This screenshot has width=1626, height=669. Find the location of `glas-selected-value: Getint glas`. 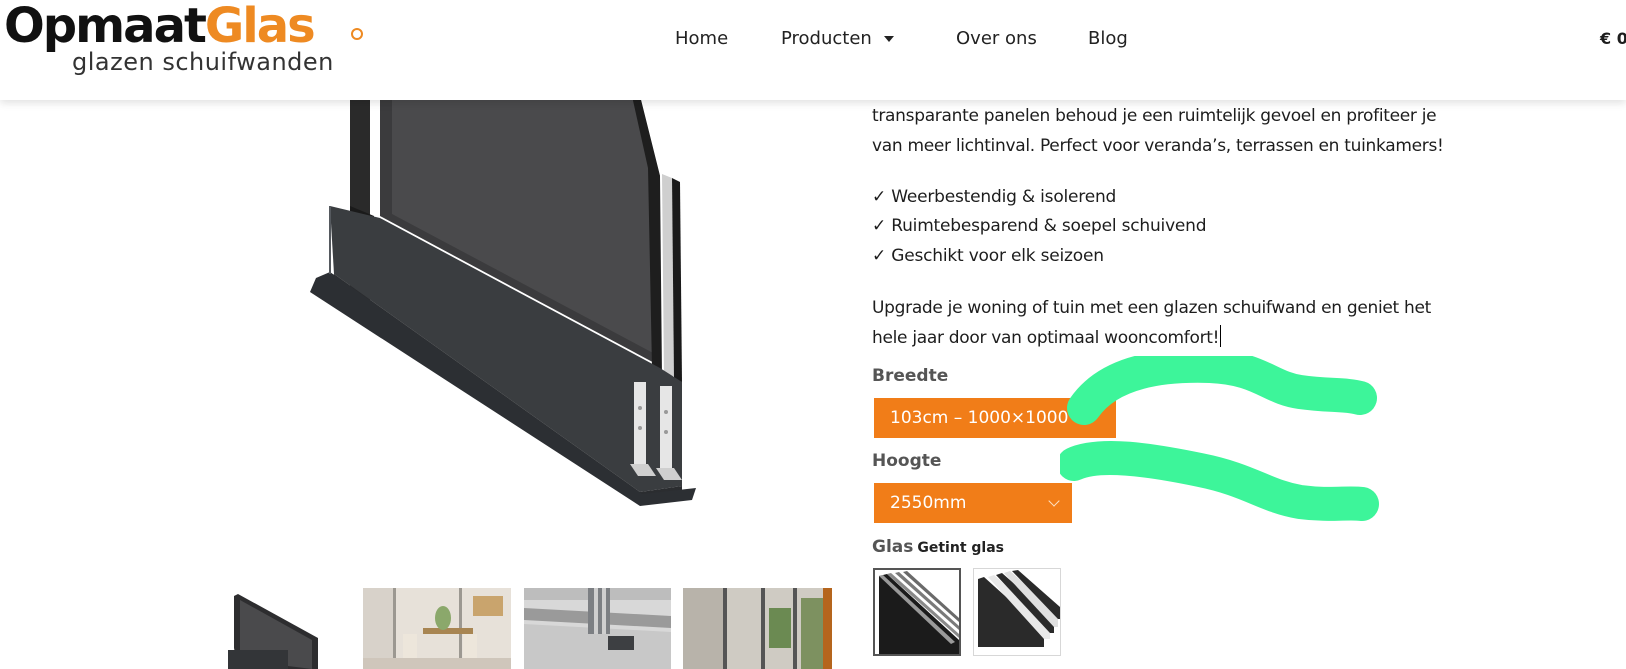

glas-selected-value: Getint glas is located at coordinates (960, 548).